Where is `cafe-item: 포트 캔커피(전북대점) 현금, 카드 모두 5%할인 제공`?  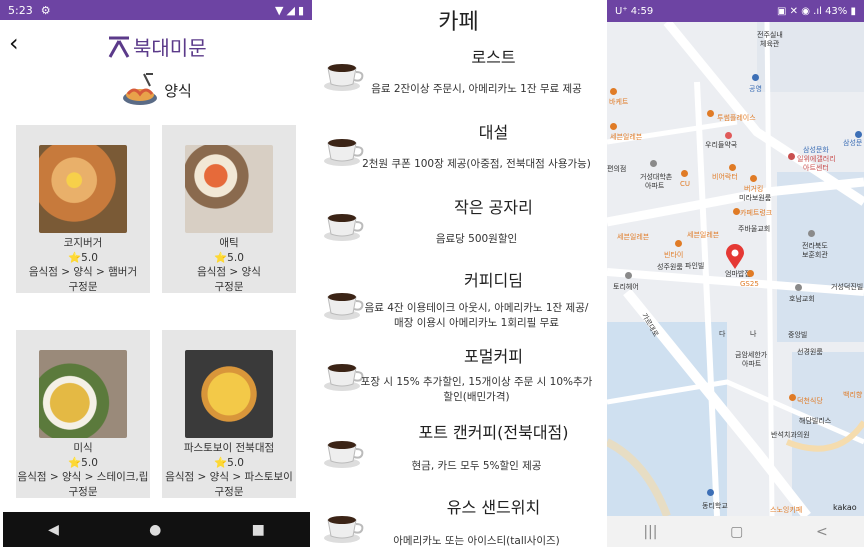 cafe-item: 포트 캔커피(전북대점) 현금, 카드 모두 5%할인 제공 is located at coordinates (458, 452).